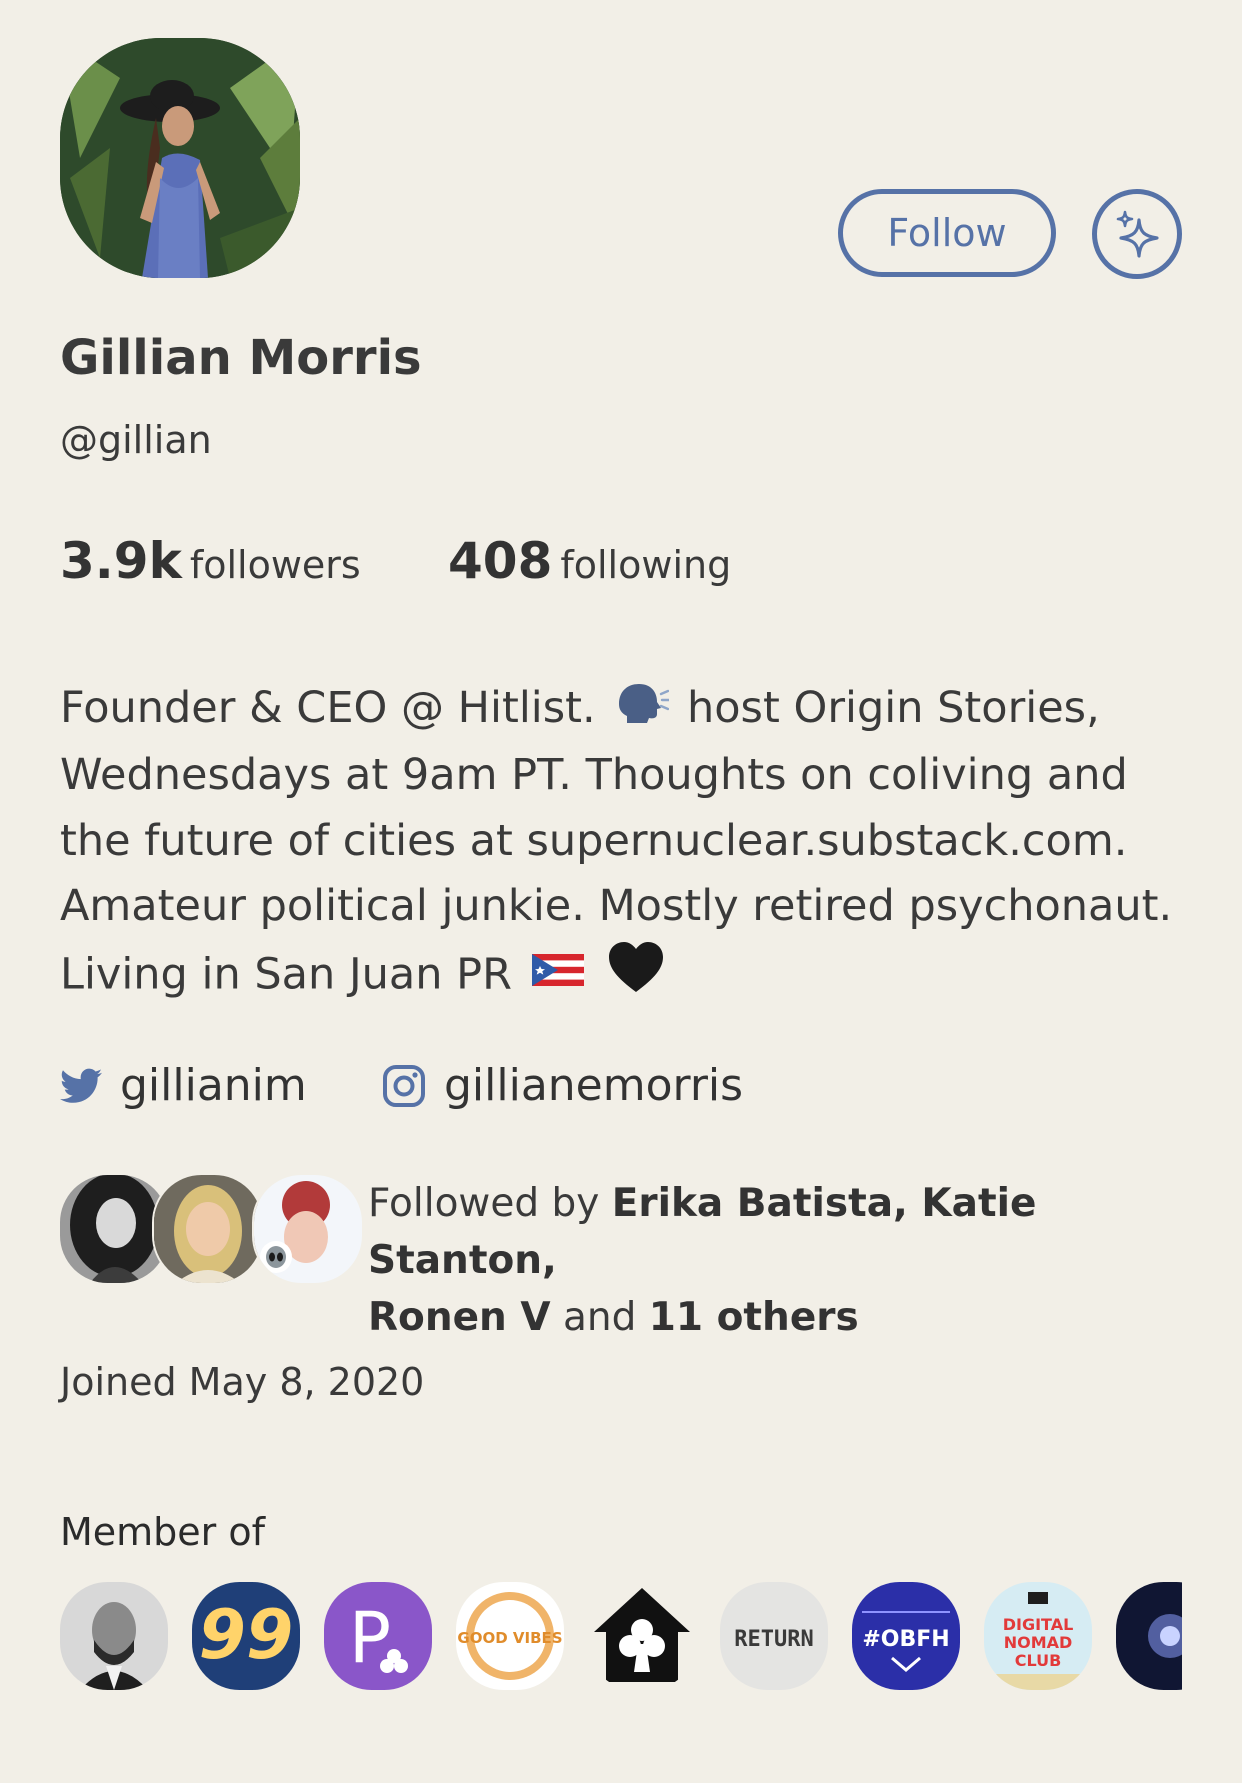  Describe the element at coordinates (500, 561) in the screenshot. I see `following-count: 408` at that location.